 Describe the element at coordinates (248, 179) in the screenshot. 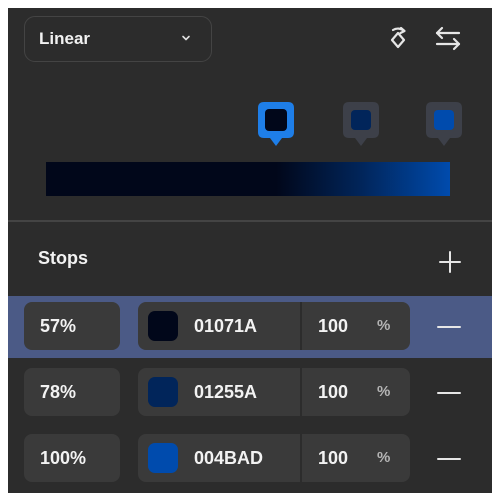

I see `gradient-bar` at that location.